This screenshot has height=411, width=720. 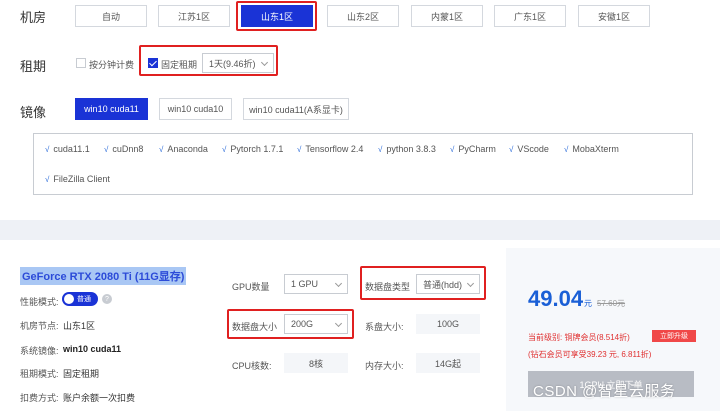 I want to click on software-item: √ MobaXterm, so click(x=591, y=149).